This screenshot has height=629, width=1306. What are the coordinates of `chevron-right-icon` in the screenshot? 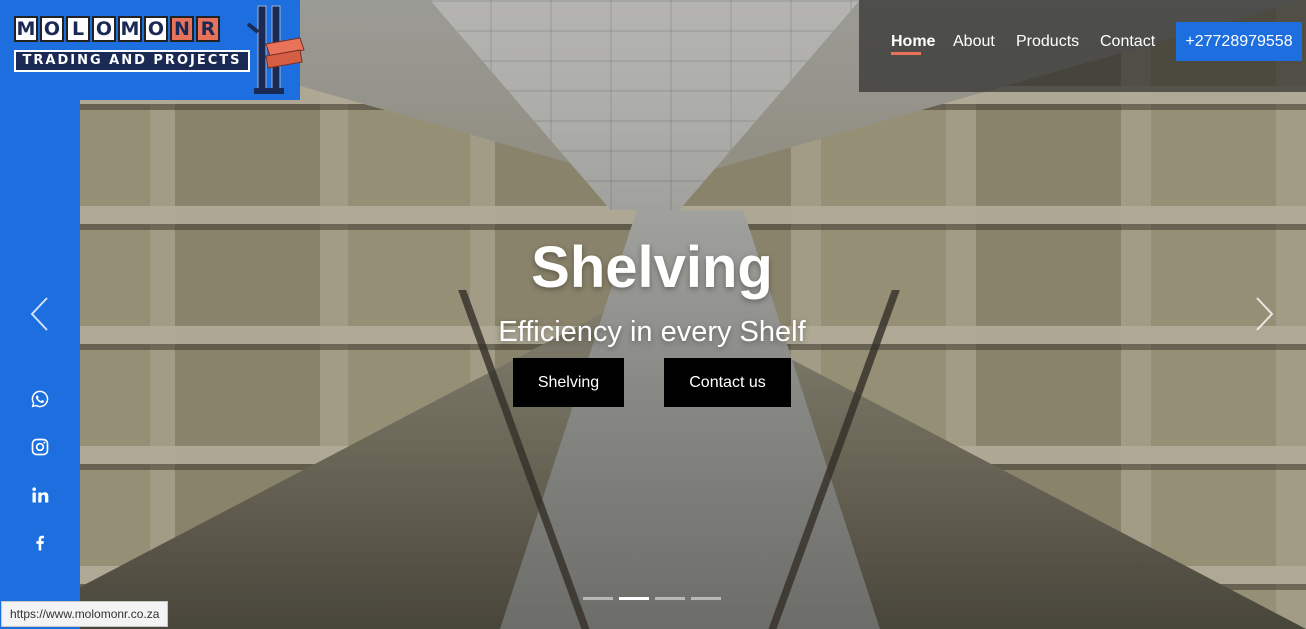 It's located at (1265, 314).